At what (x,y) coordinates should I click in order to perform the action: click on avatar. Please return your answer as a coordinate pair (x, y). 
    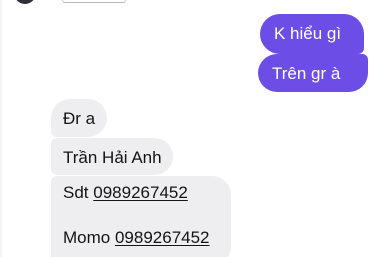
    Looking at the image, I should click on (25, 2).